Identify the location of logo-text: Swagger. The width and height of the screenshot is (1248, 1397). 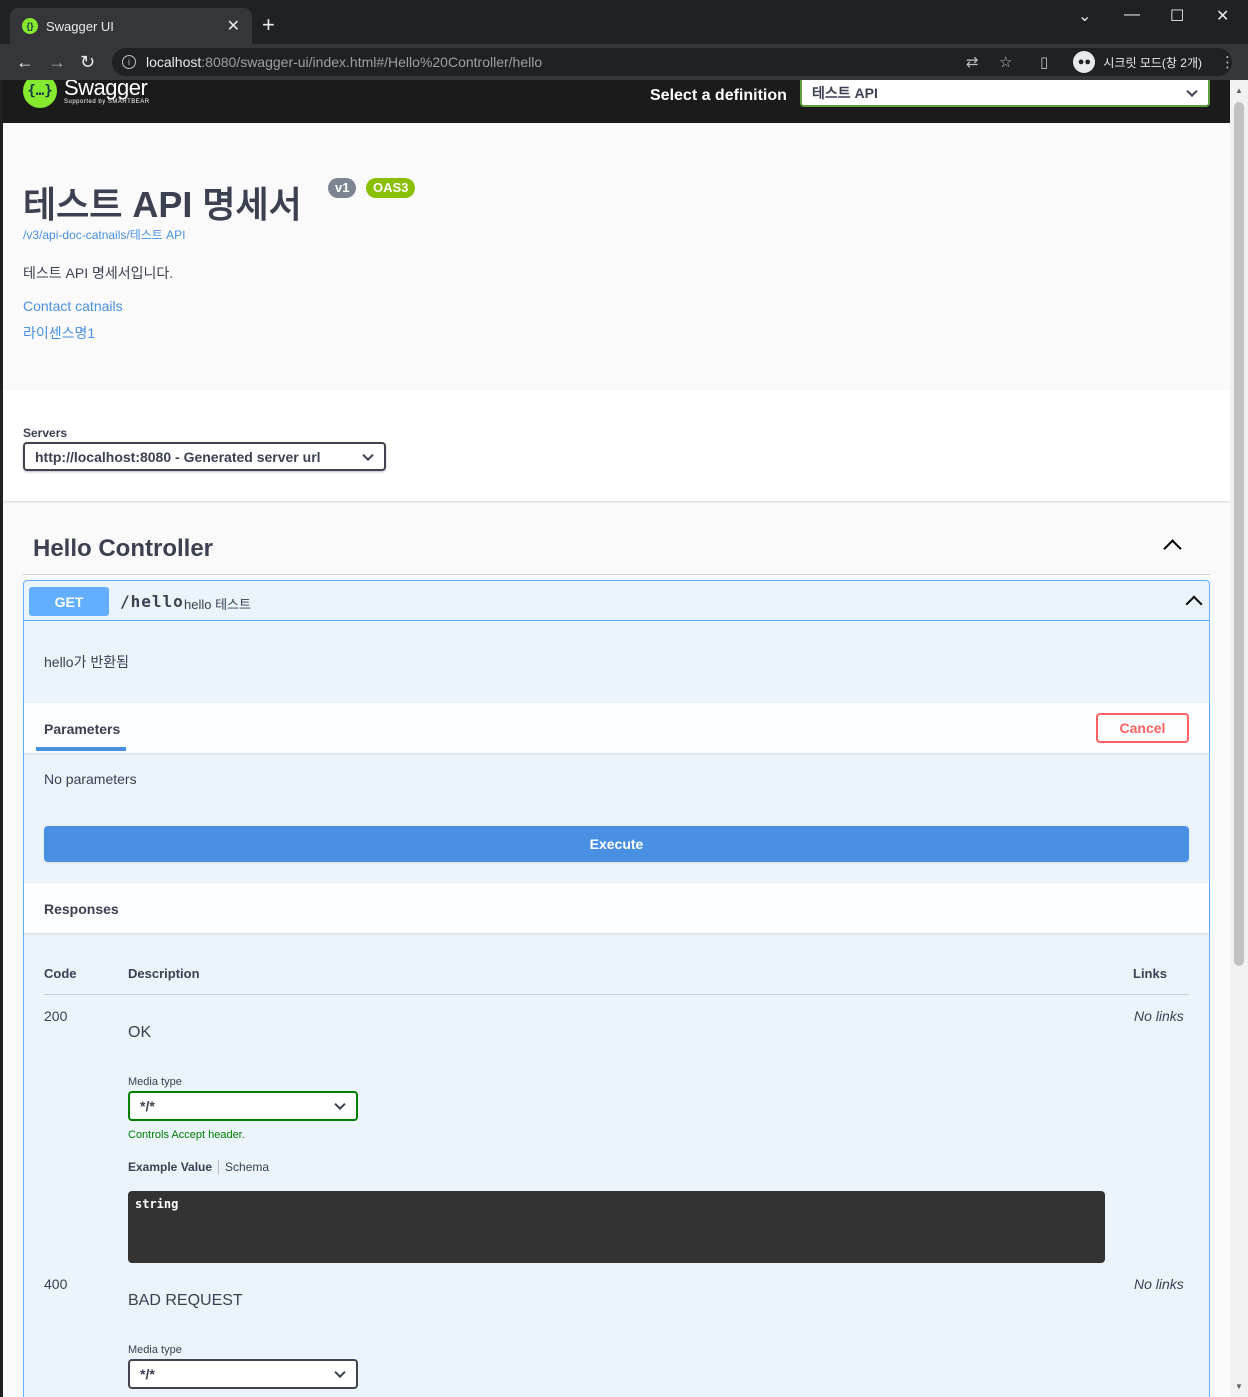
(106, 90).